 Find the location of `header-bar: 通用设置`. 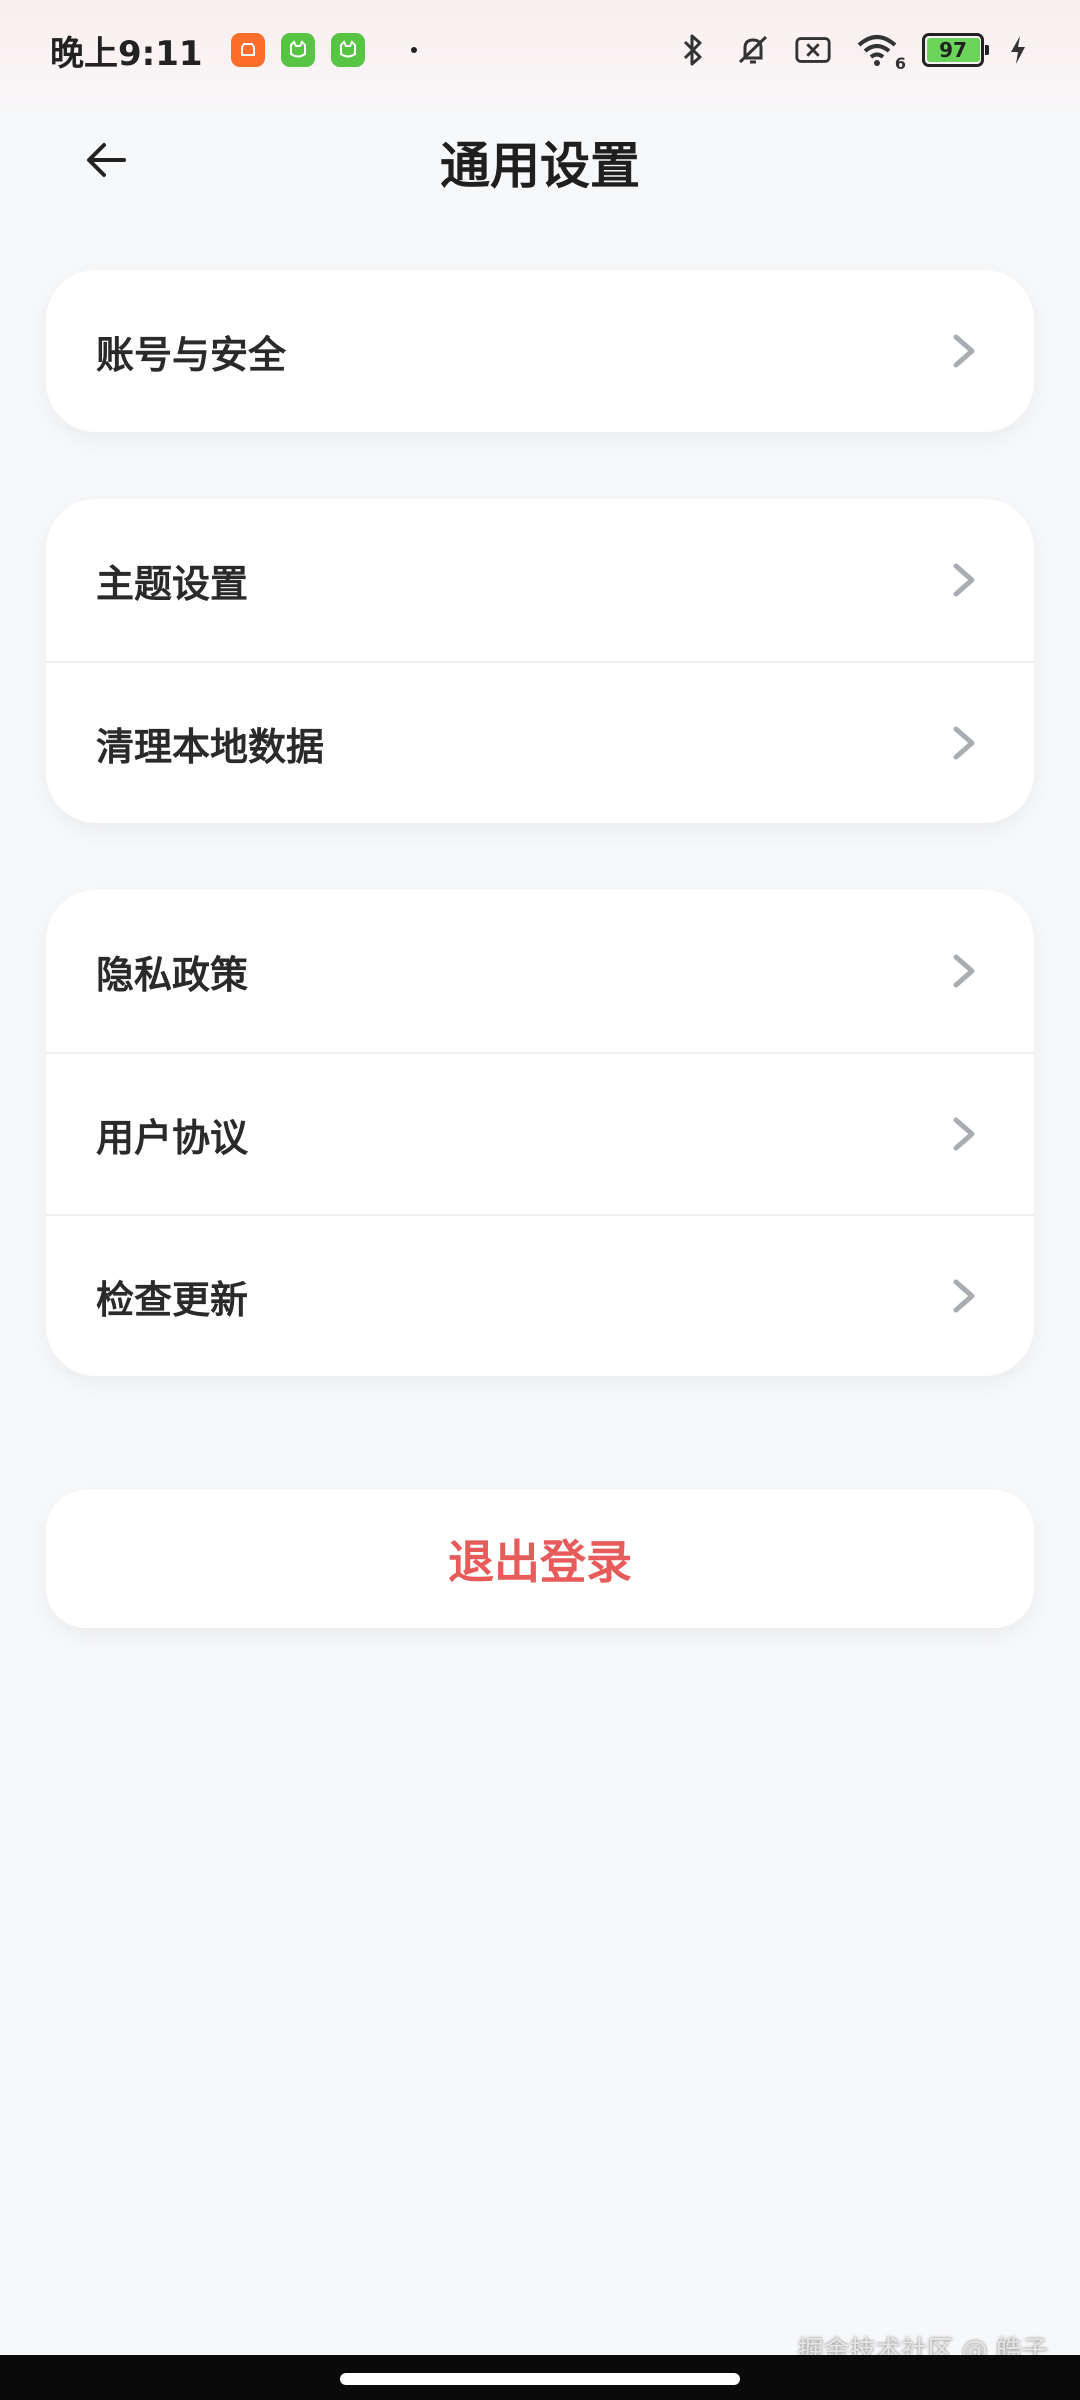

header-bar: 通用设置 is located at coordinates (540, 160).